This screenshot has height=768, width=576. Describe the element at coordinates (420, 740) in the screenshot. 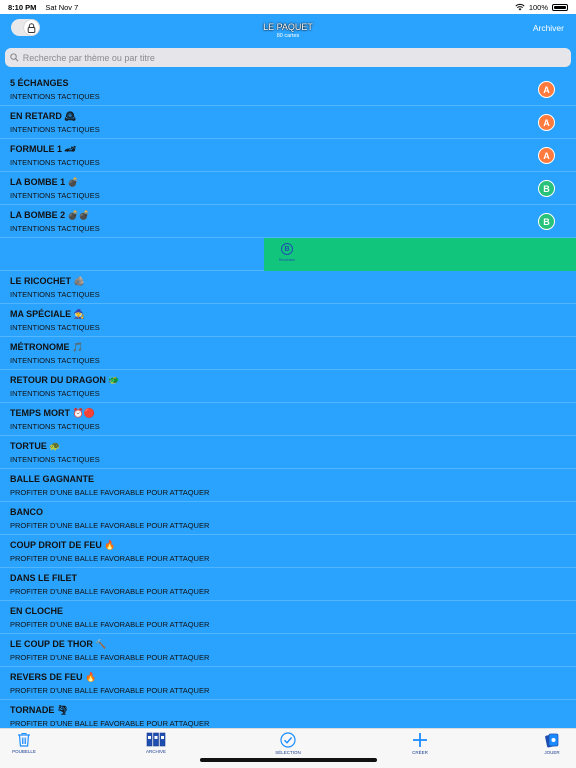

I see `plus-icon` at that location.